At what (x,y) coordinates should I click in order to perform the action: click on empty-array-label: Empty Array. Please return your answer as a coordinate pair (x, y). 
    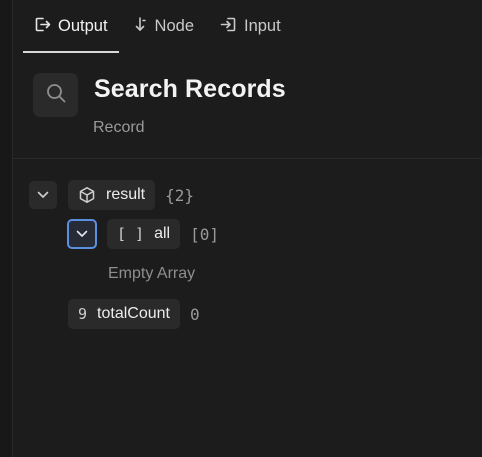
    Looking at the image, I should click on (152, 273).